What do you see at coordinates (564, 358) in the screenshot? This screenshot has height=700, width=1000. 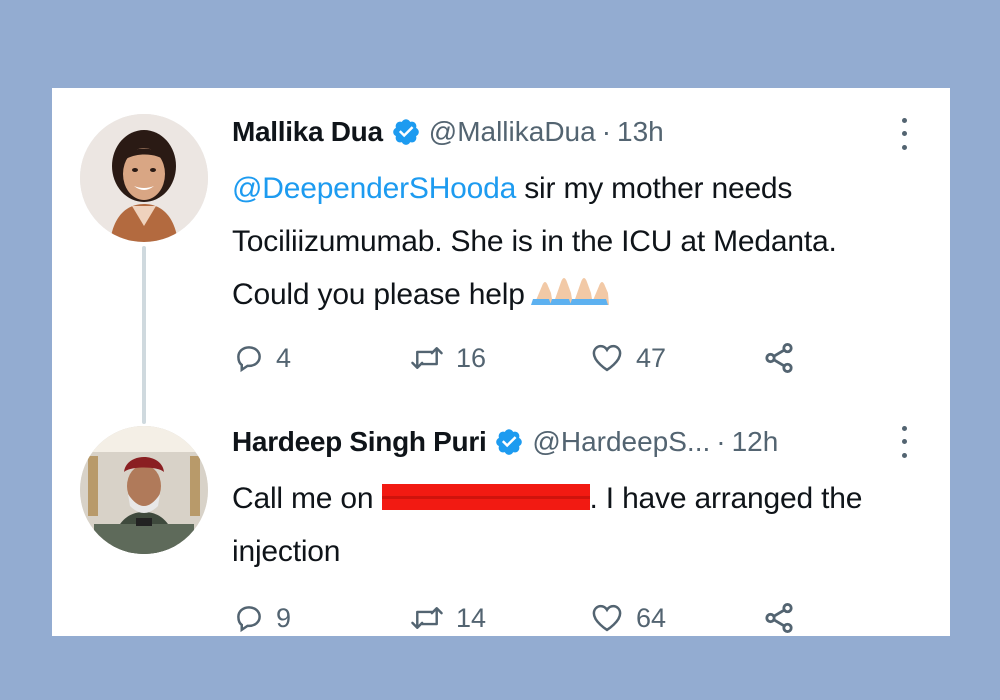 I see `tweet-actions: 4 16 47` at bounding box center [564, 358].